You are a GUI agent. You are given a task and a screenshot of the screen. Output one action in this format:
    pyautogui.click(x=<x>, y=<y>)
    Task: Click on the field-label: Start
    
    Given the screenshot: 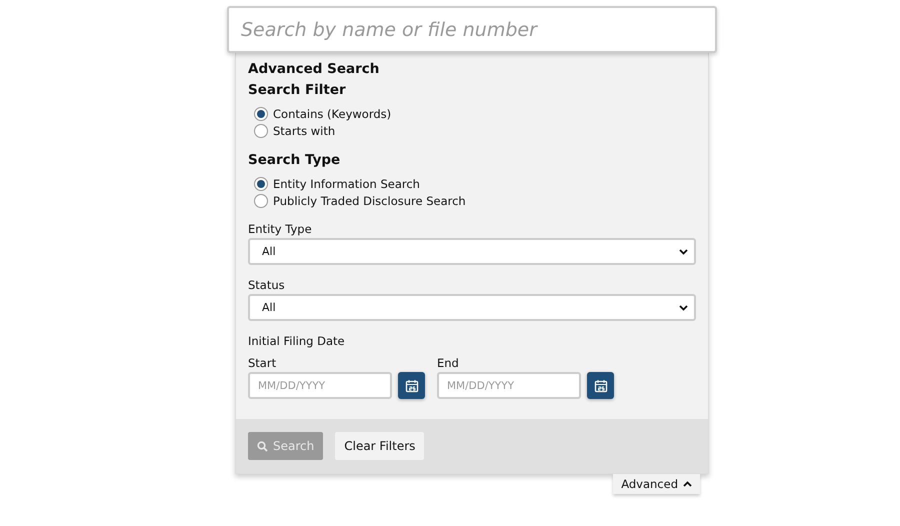 What is the action you would take?
    pyautogui.click(x=263, y=363)
    